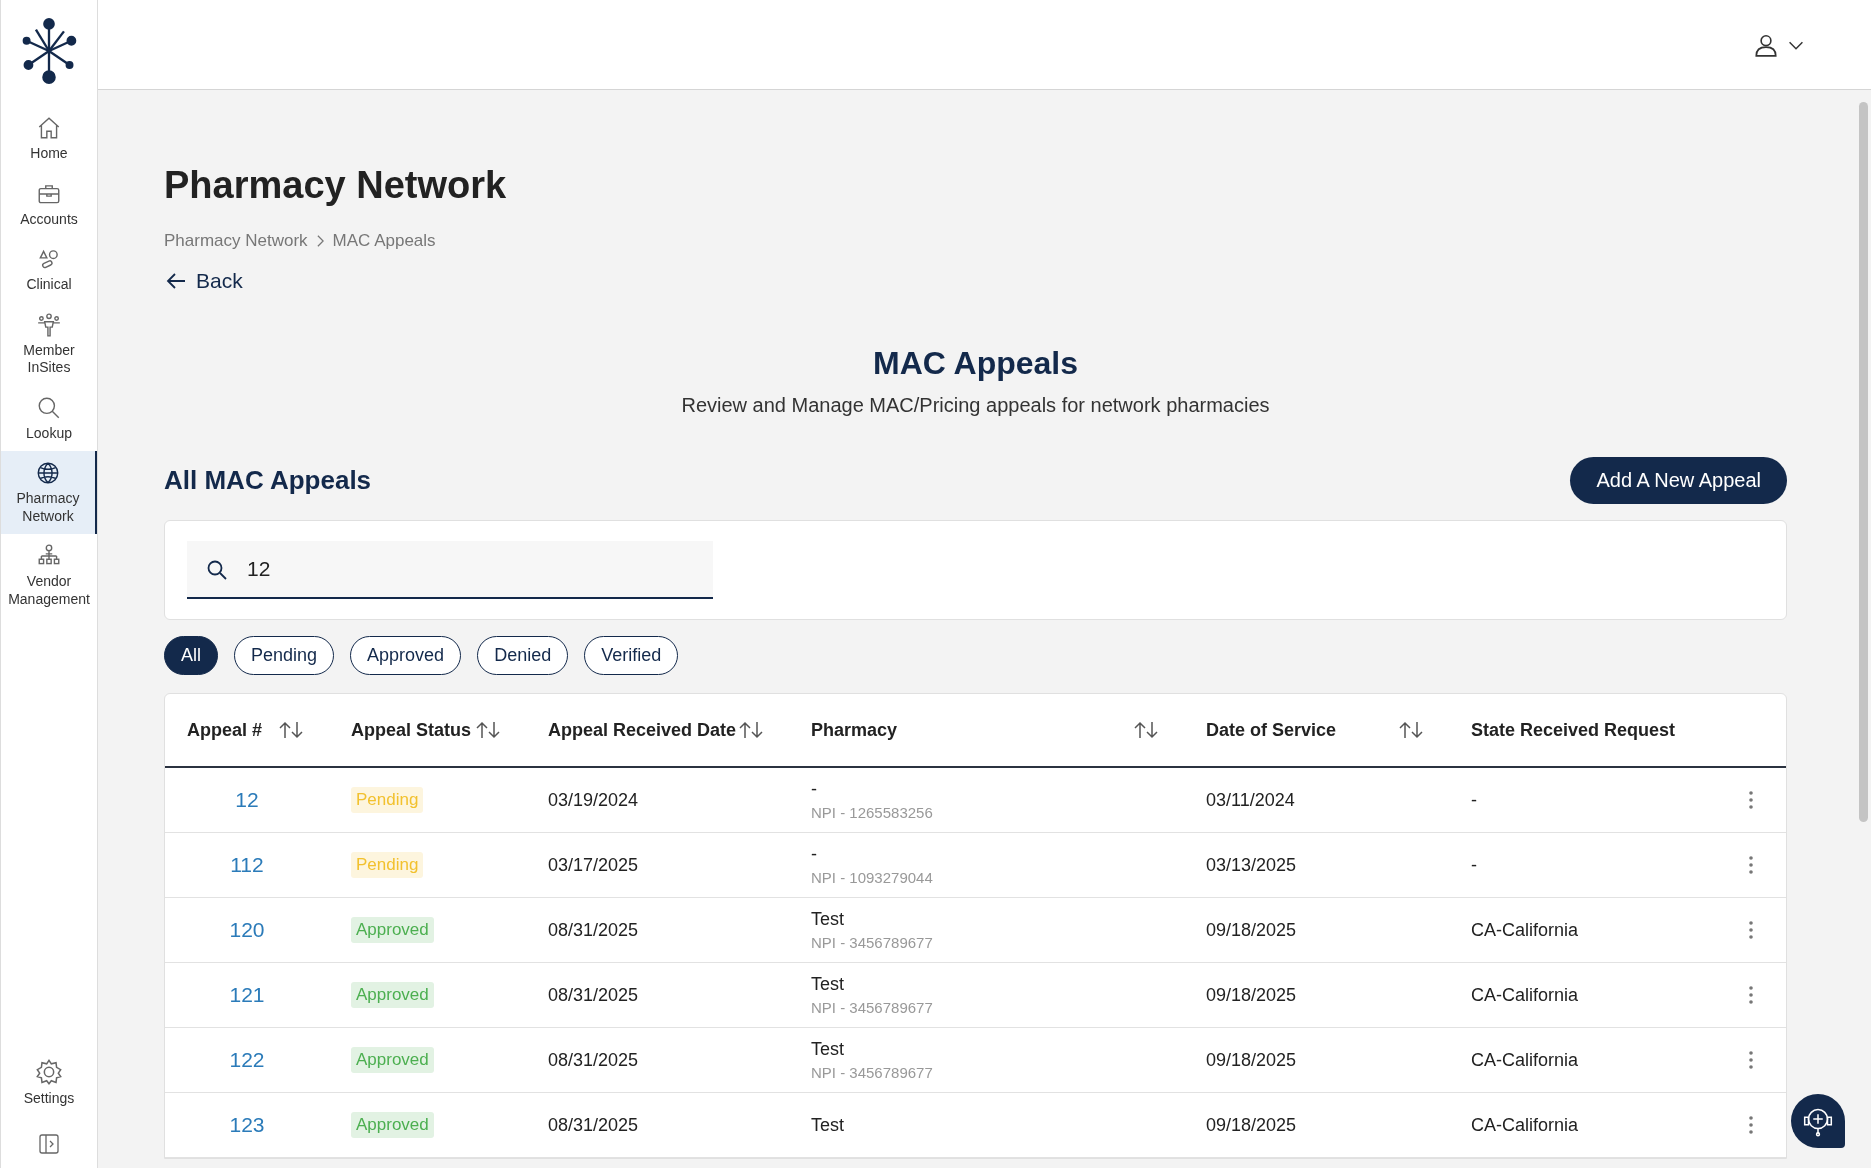 Image resolution: width=1871 pixels, height=1168 pixels. I want to click on sidebar-item: Accounts, so click(49, 204).